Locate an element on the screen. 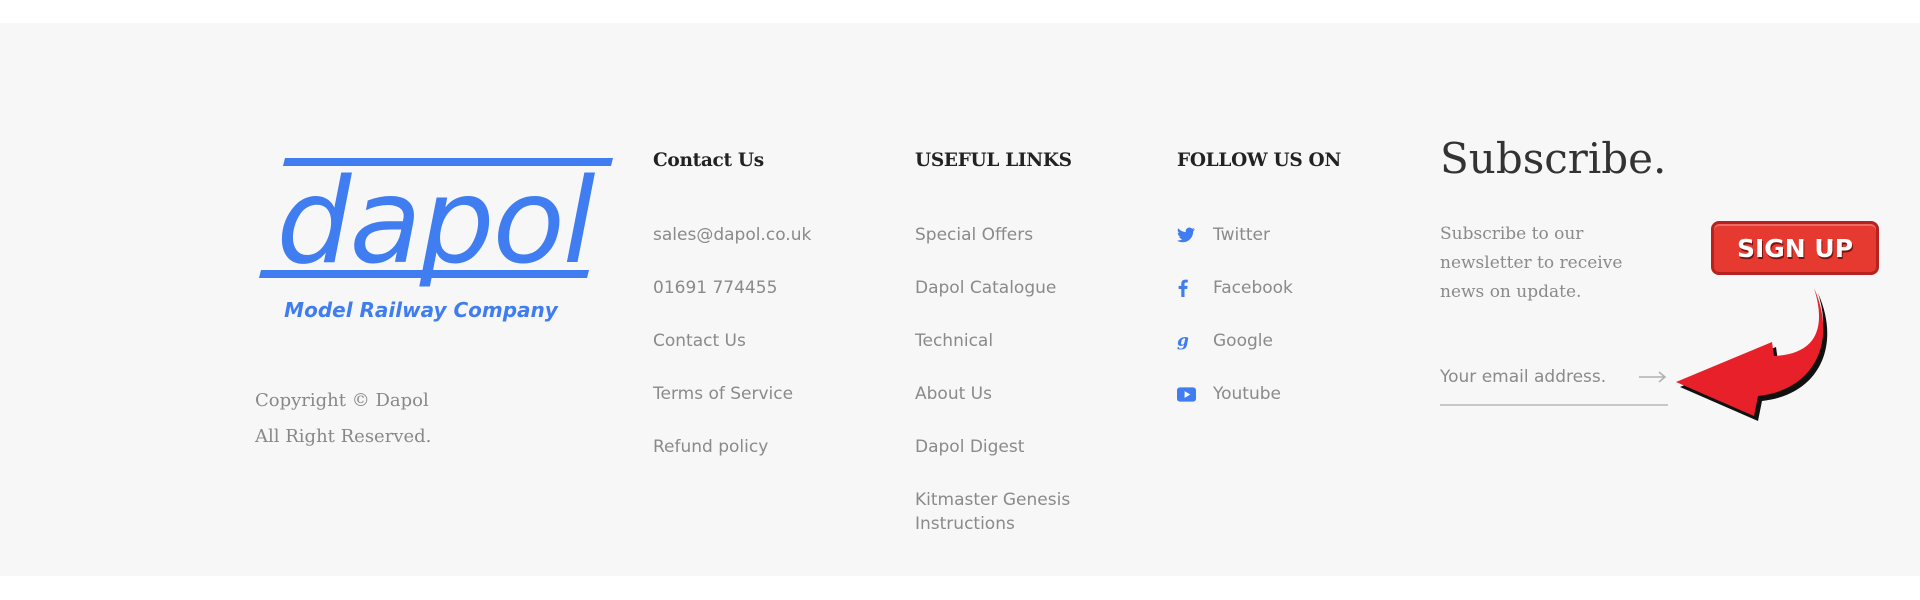 This screenshot has height=600, width=1920. catalogue-link: Dapol Catalogue is located at coordinates (985, 288).